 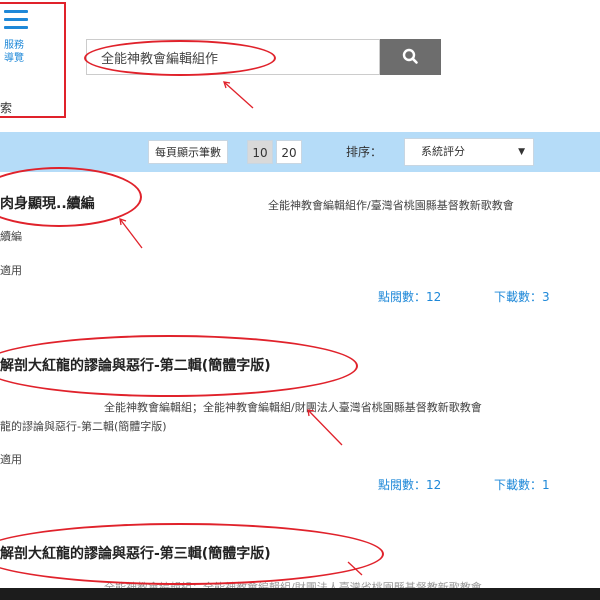 I want to click on result-category-1: 適用, so click(x=11, y=270).